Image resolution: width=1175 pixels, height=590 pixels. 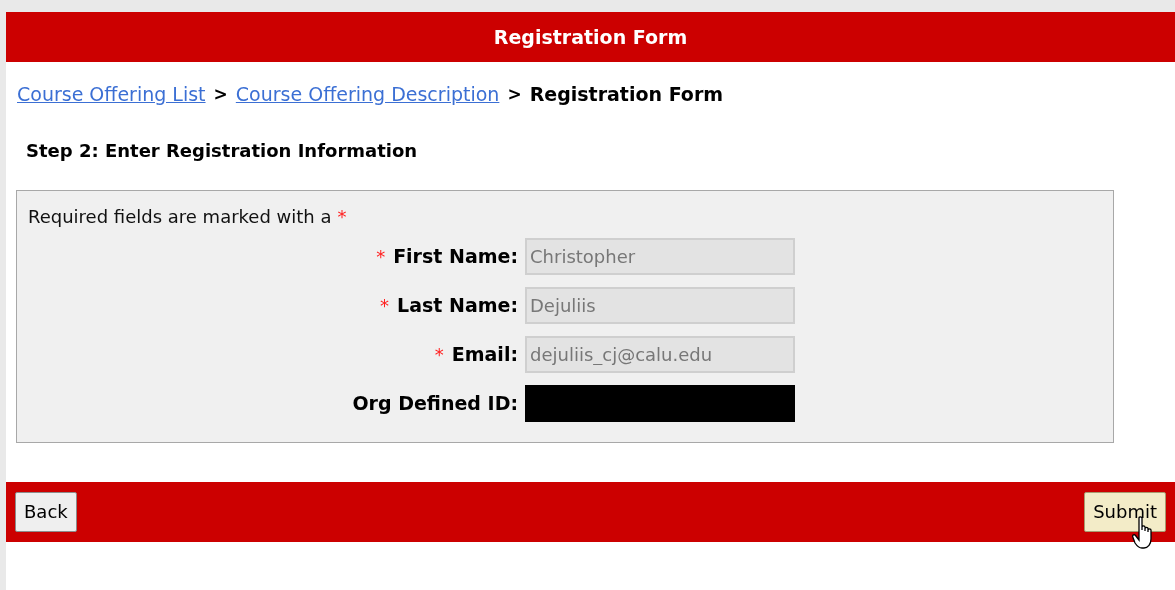 I want to click on field-label: Org Defined ID:, so click(x=435, y=403).